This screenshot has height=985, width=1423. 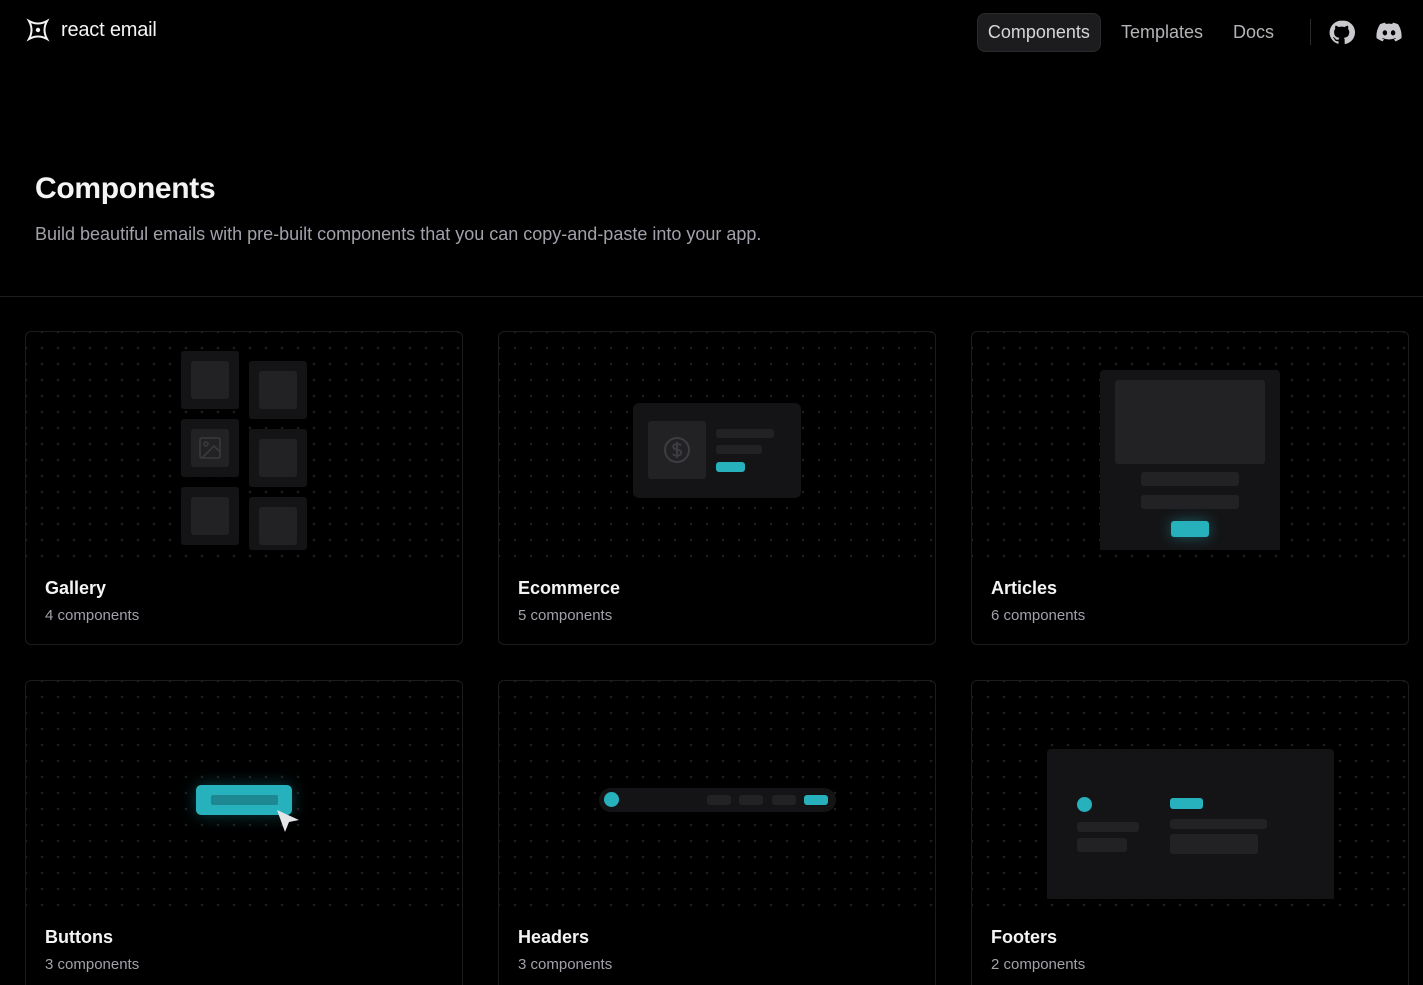 What do you see at coordinates (1190, 446) in the screenshot?
I see `articles-preview` at bounding box center [1190, 446].